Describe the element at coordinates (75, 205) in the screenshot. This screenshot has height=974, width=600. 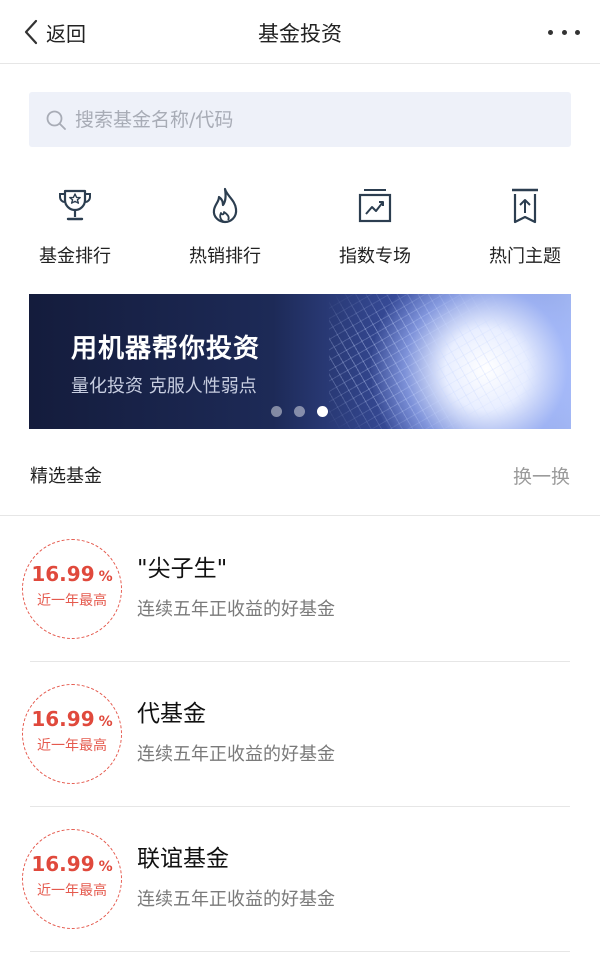
I see `trophy-icon` at that location.